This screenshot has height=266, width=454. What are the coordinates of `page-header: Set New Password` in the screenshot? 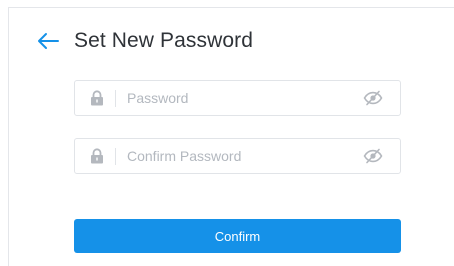 It's located at (144, 41).